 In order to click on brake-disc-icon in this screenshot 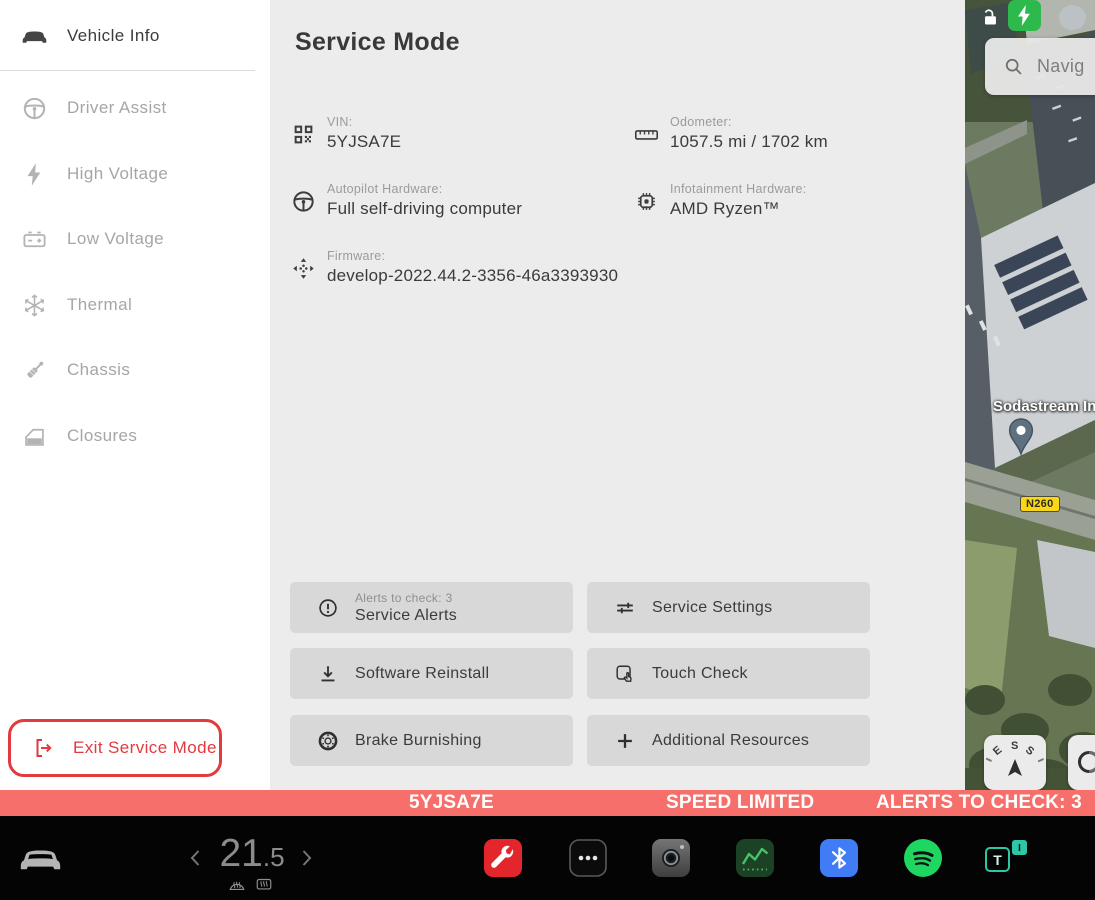, I will do `click(328, 741)`.